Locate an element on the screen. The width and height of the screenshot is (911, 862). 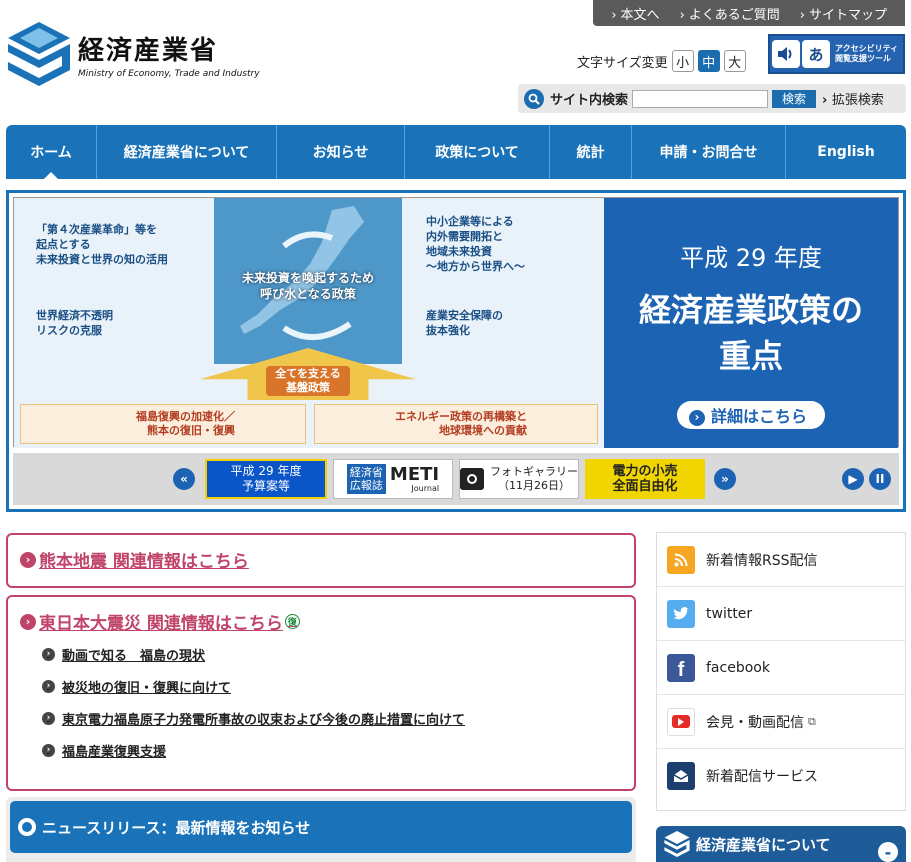
nav-news: お知らせ is located at coordinates (341, 152).